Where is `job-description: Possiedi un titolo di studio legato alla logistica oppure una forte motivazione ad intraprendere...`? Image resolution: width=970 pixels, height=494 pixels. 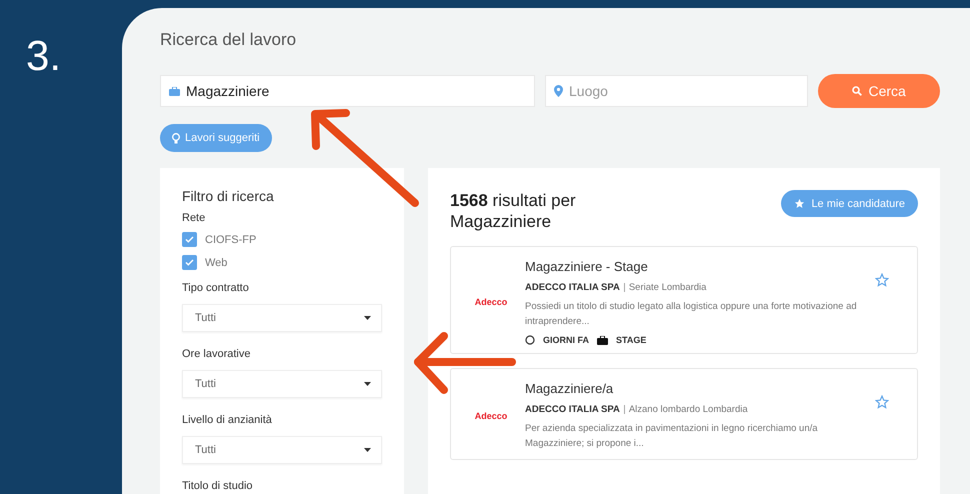
job-description: Possiedi un titolo di studio legato alla logistica oppure una forte motivazione ad intraprendere... is located at coordinates (691, 314).